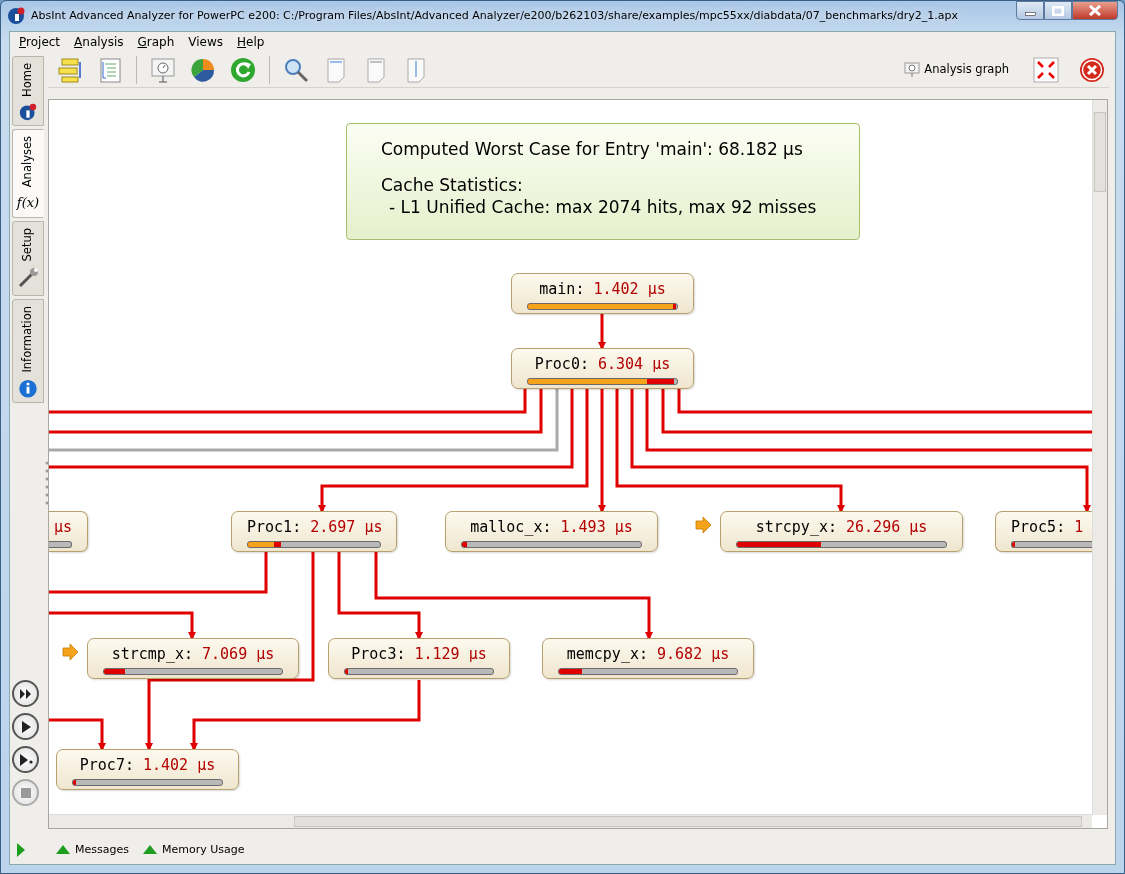 This screenshot has height=874, width=1125. Describe the element at coordinates (92, 849) in the screenshot. I see `status-panel-toggle: Messages` at that location.